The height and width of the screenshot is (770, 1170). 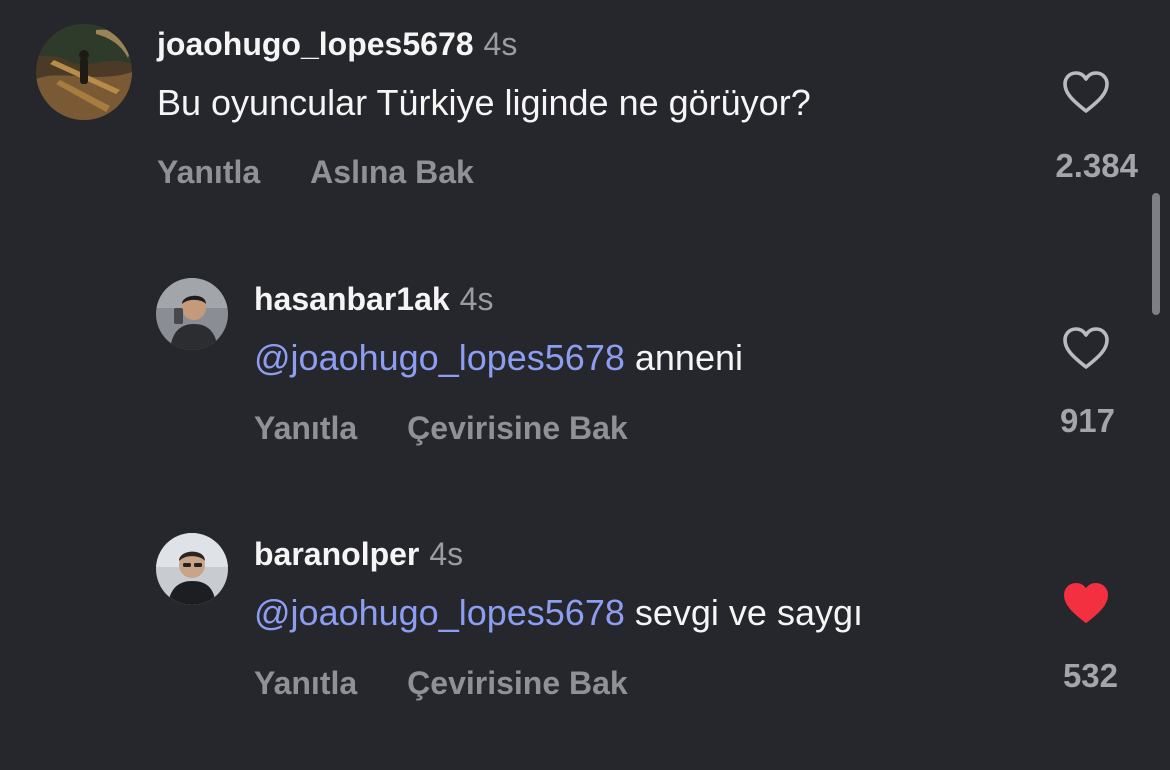 What do you see at coordinates (1090, 675) in the screenshot?
I see `like-count: 532` at bounding box center [1090, 675].